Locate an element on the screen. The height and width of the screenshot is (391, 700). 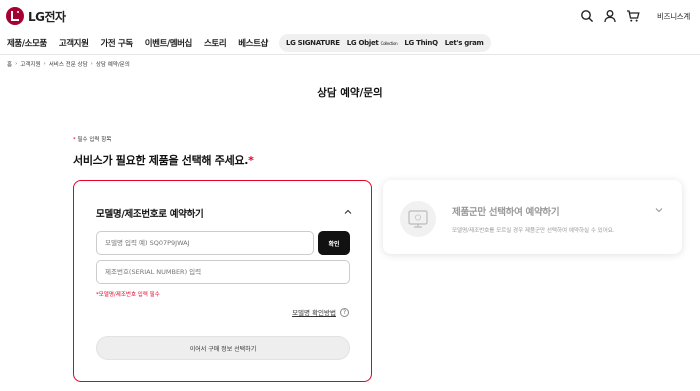
model-number-input is located at coordinates (205, 243).